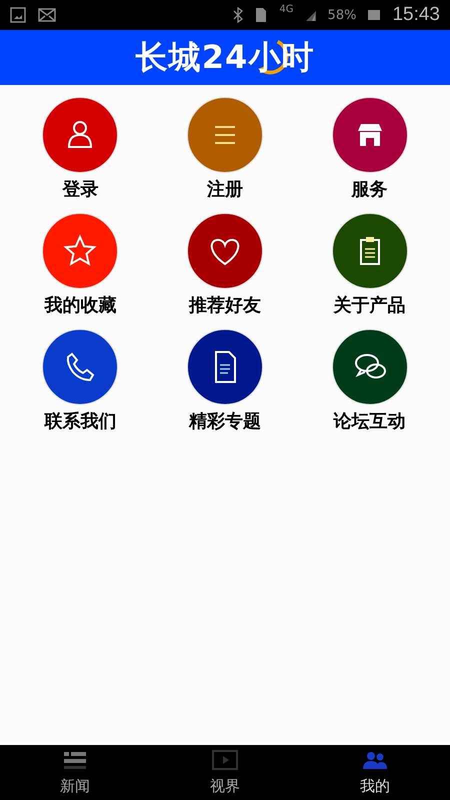  Describe the element at coordinates (370, 189) in the screenshot. I see `tile-label: 服务` at that location.